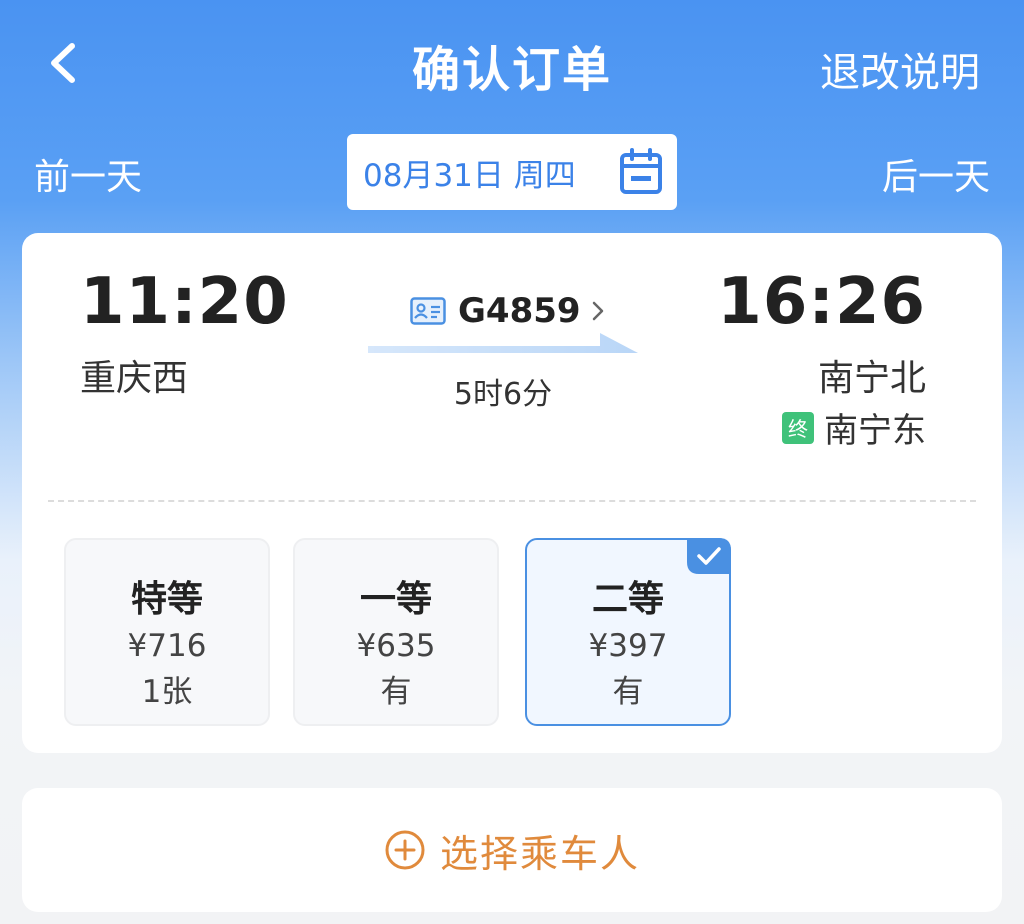  Describe the element at coordinates (88, 174) in the screenshot. I see `prev-day-button: 前一天` at that location.